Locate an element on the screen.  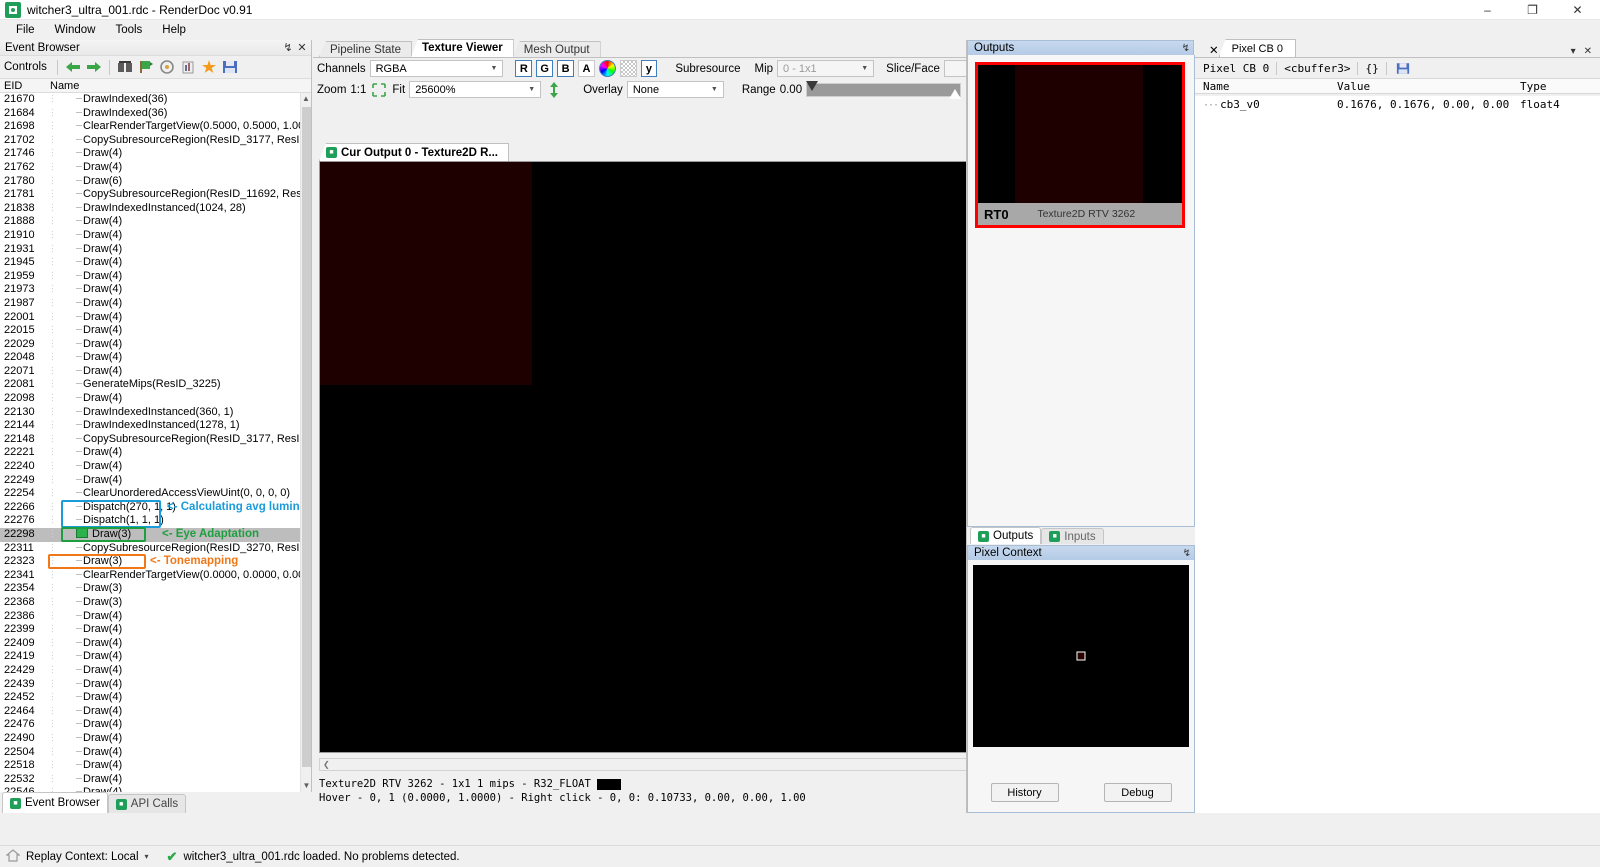
menu-help: Help is located at coordinates (174, 30).